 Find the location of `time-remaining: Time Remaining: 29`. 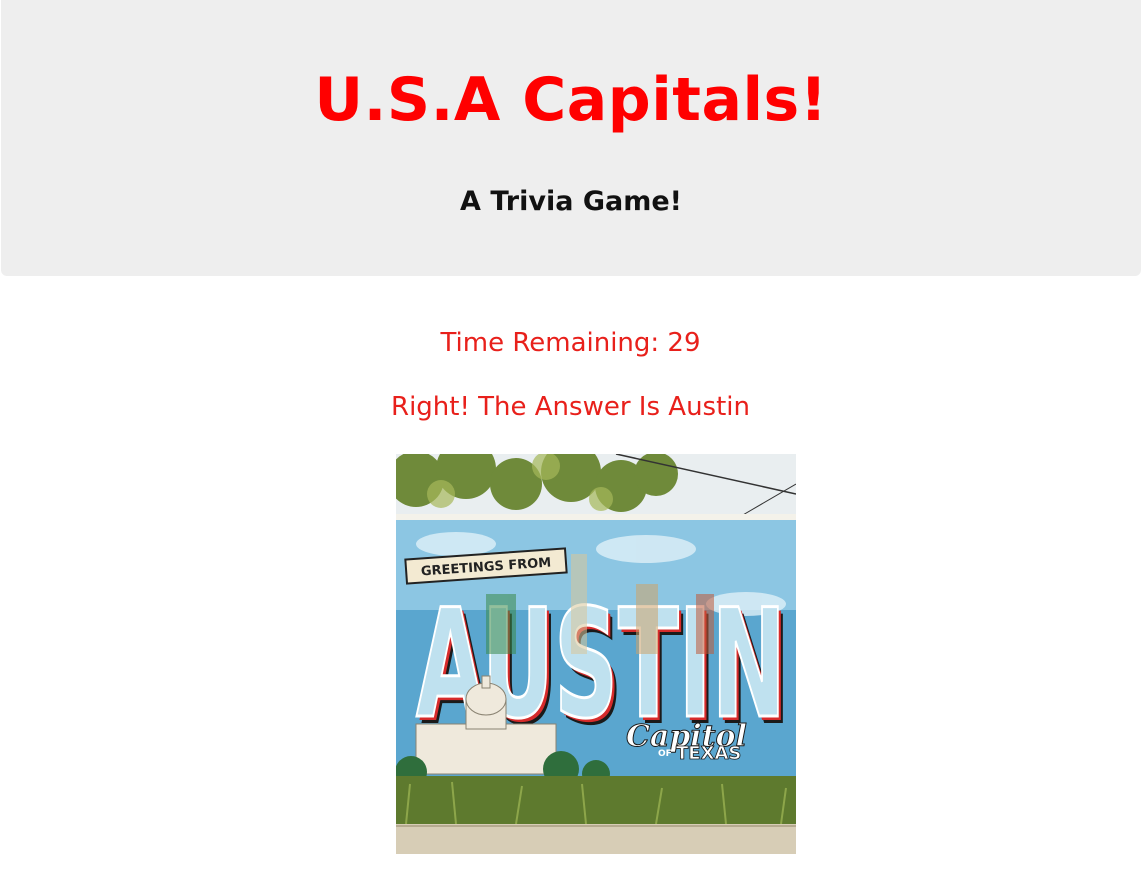

time-remaining: Time Remaining: 29 is located at coordinates (570, 343).